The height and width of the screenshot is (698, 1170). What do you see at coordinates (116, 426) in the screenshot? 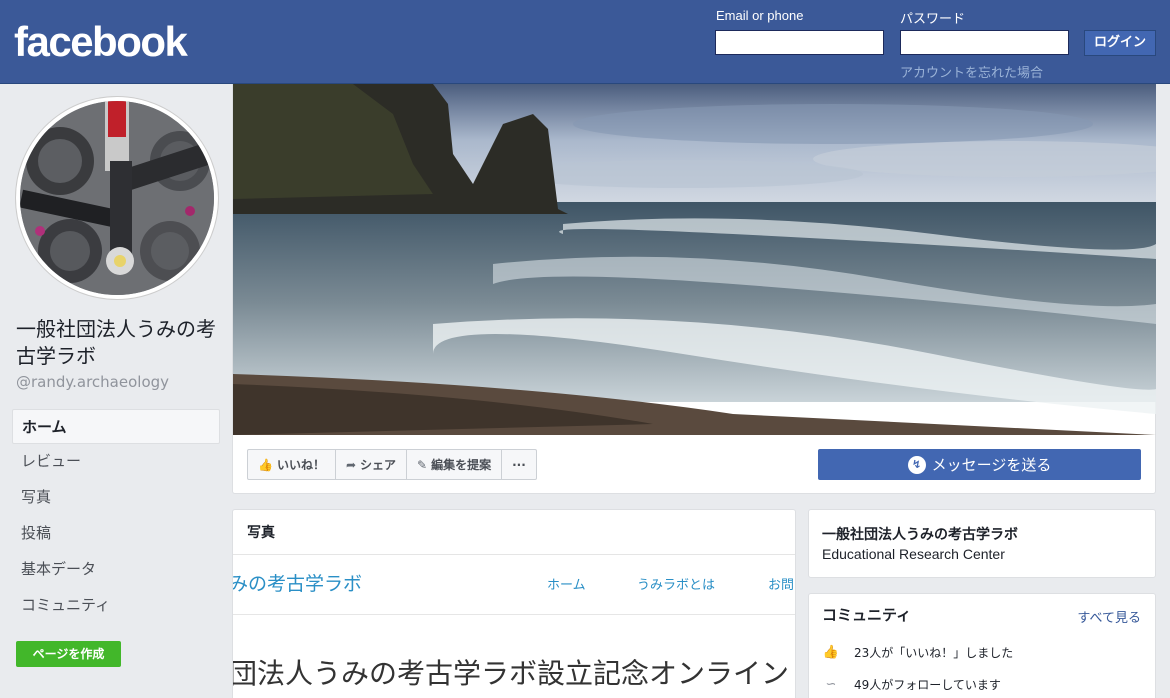
I see `nav-item-home: ホーム` at bounding box center [116, 426].